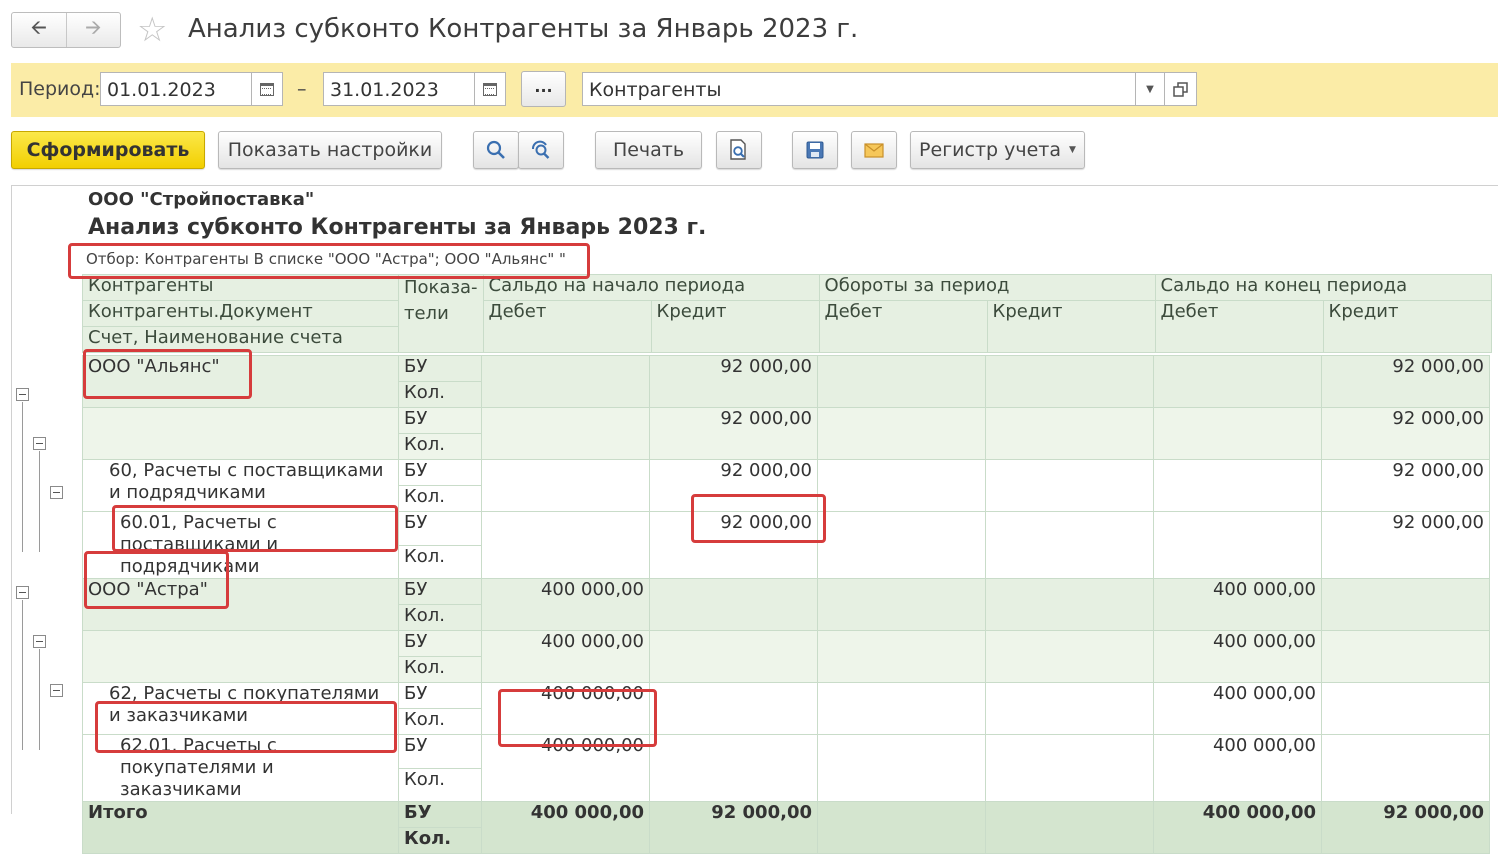 This screenshot has height=854, width=1498. What do you see at coordinates (541, 150) in the screenshot?
I see `search-reset-button` at bounding box center [541, 150].